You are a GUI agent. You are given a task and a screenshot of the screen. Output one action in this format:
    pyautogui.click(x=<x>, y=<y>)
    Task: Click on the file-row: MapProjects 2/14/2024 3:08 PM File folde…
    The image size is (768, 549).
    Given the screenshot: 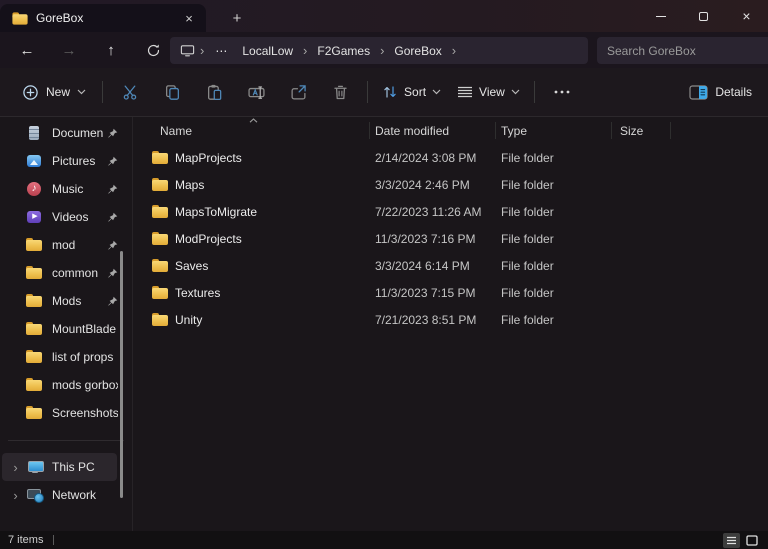 What is the action you would take?
    pyautogui.click(x=450, y=157)
    